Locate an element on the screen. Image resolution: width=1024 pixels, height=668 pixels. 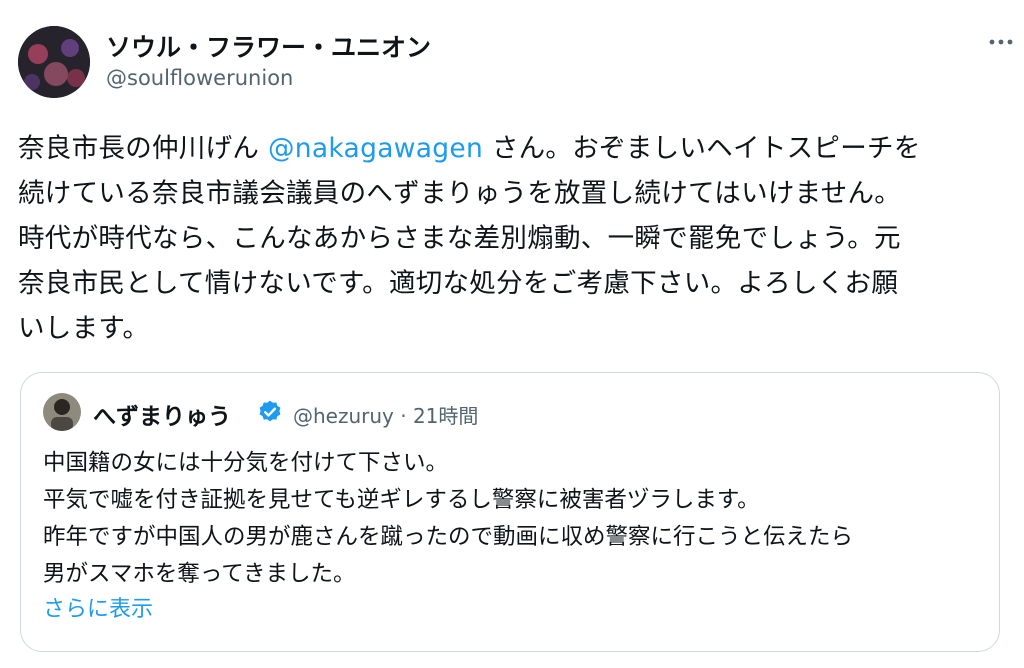
more-options-button is located at coordinates (1001, 42).